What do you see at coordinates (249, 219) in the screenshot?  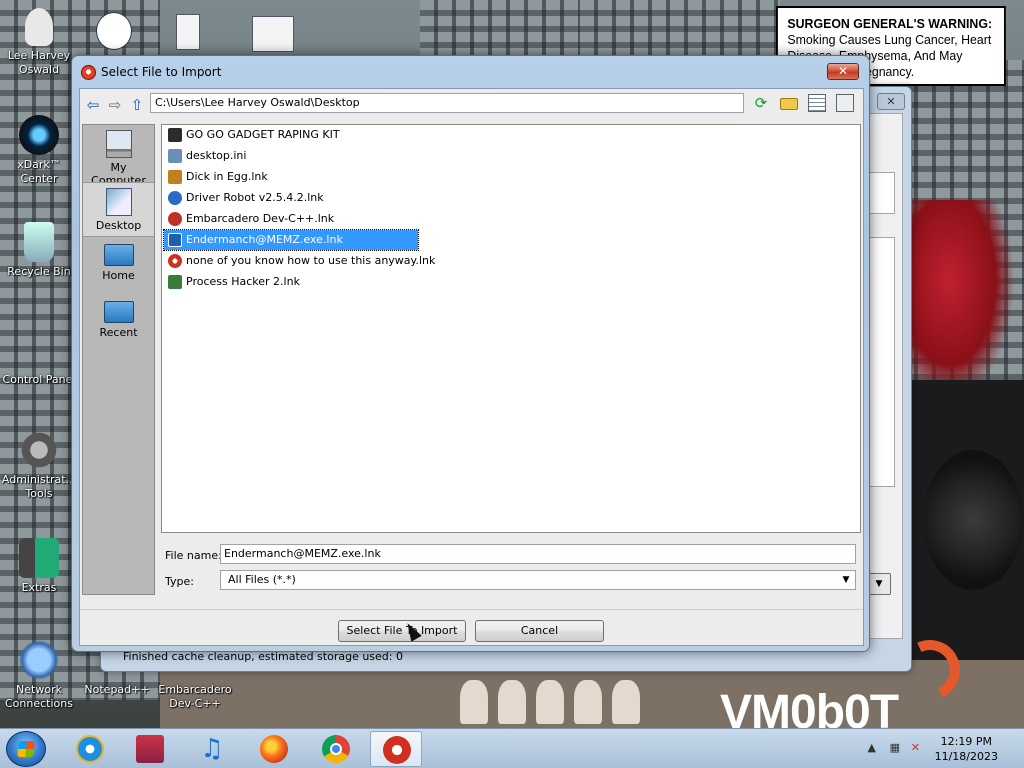 I see `list-item: Embarcadero Dev-C++.lnk` at bounding box center [249, 219].